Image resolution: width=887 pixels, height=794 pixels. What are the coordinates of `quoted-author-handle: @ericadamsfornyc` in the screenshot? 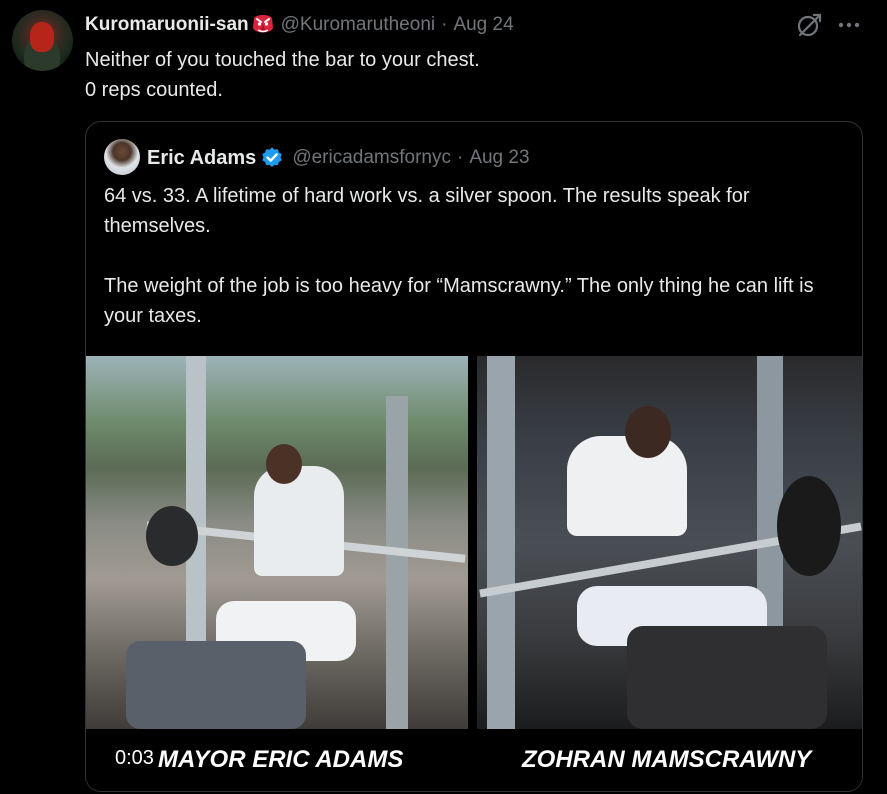 It's located at (371, 158).